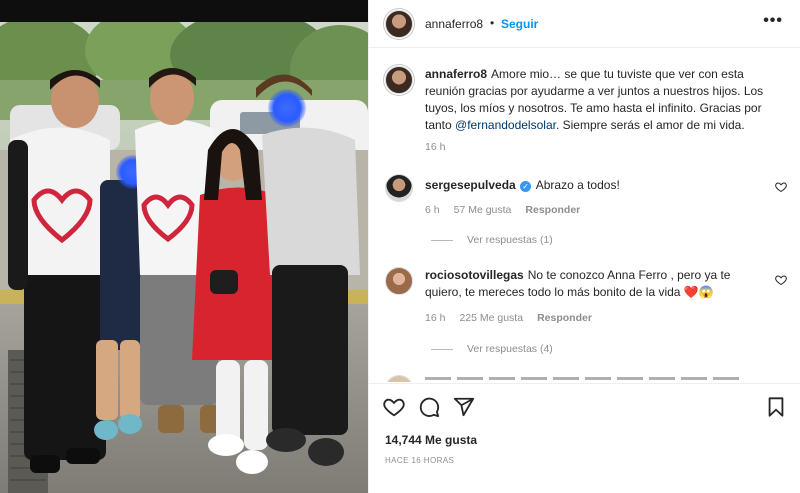 The height and width of the screenshot is (493, 800). I want to click on author-username: annaferro8, so click(454, 24).